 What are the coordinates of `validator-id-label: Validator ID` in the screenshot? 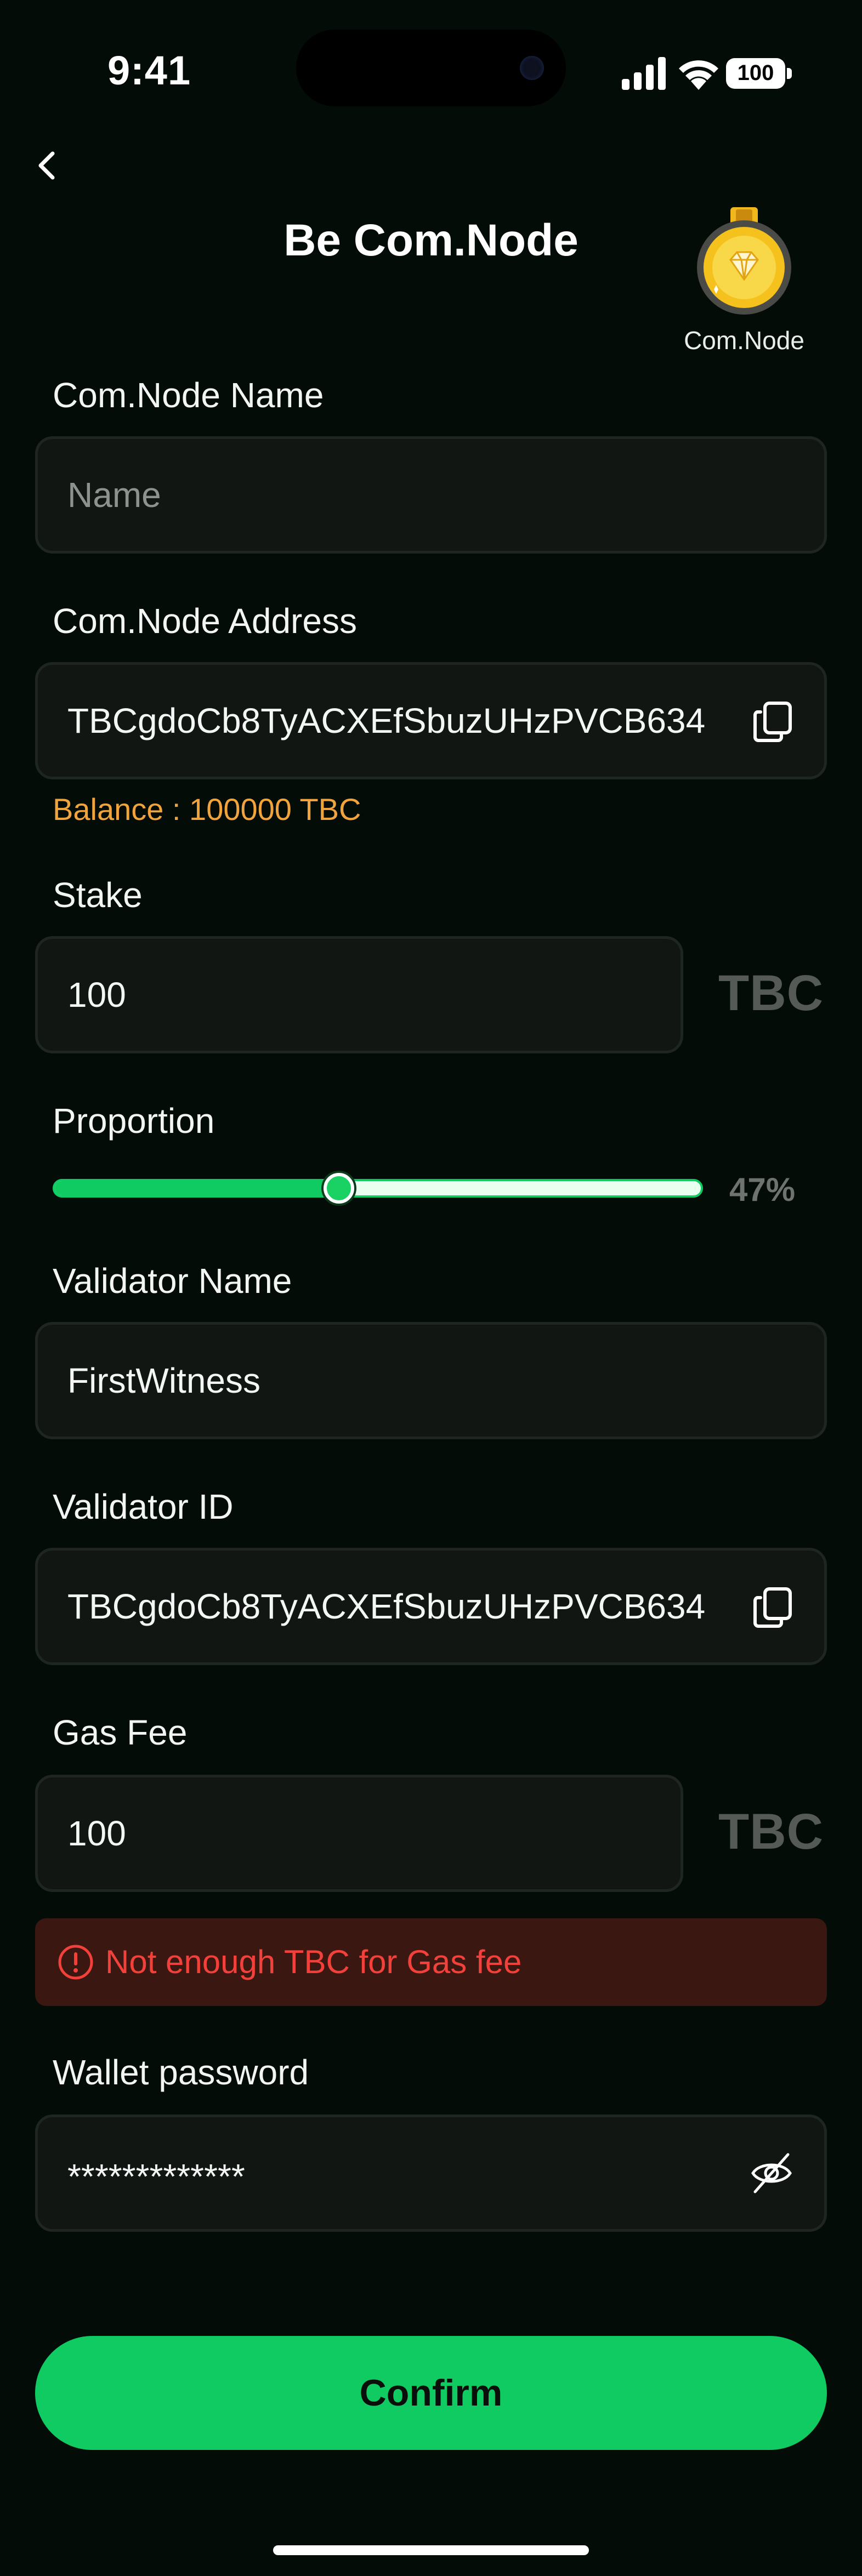 It's located at (144, 1506).